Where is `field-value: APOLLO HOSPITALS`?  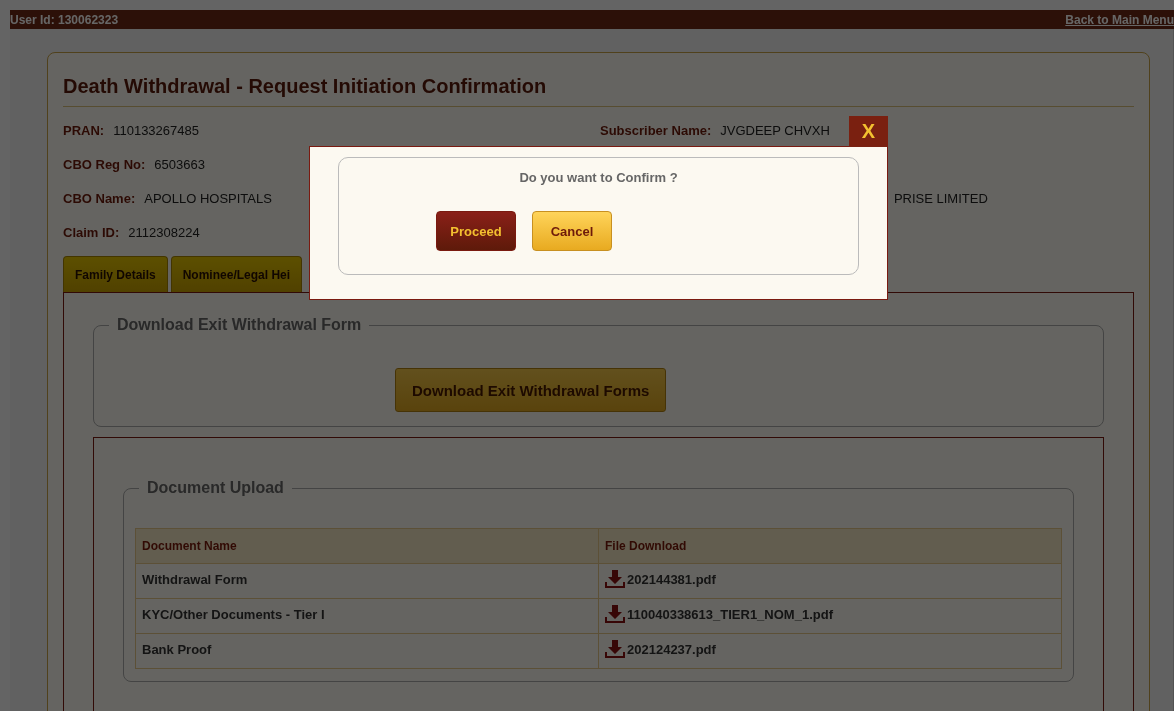 field-value: APOLLO HOSPITALS is located at coordinates (208, 198).